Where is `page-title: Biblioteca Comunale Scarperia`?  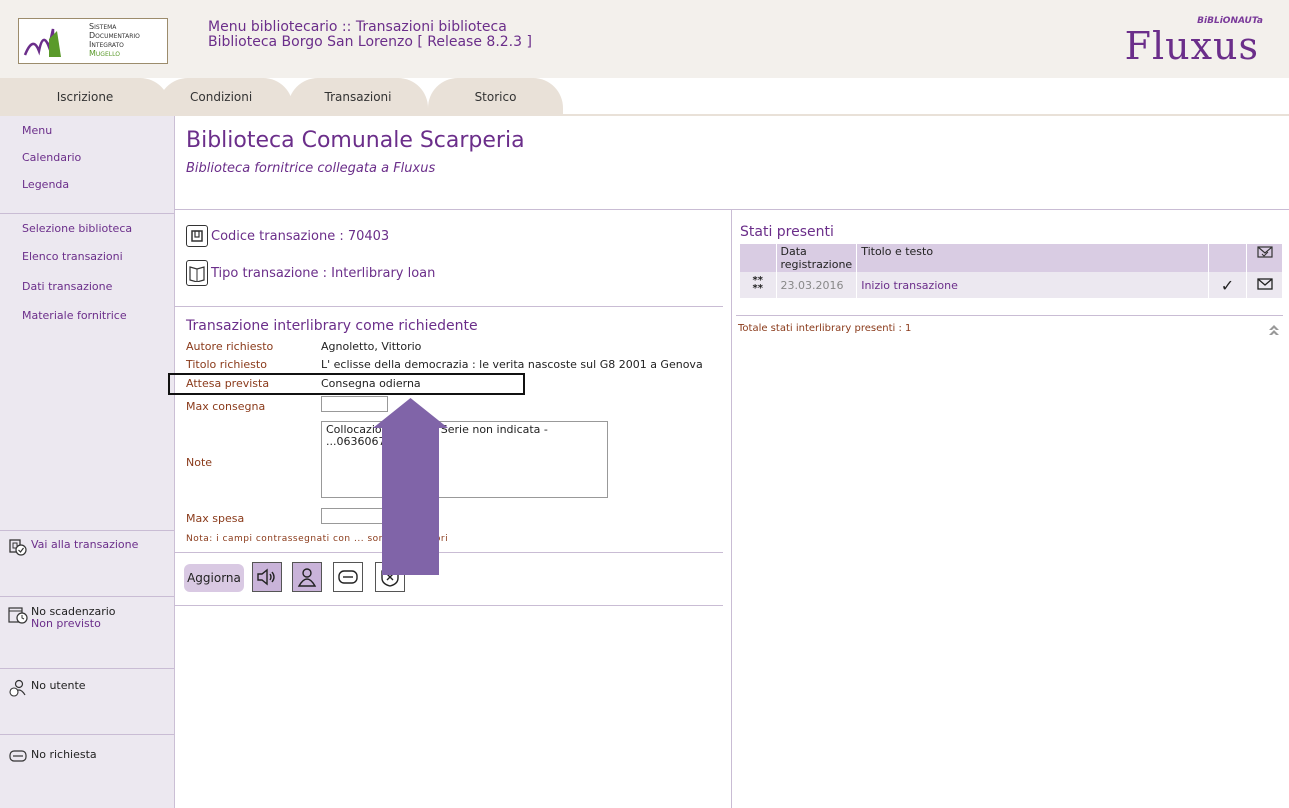
page-title: Biblioteca Comunale Scarperia is located at coordinates (355, 140).